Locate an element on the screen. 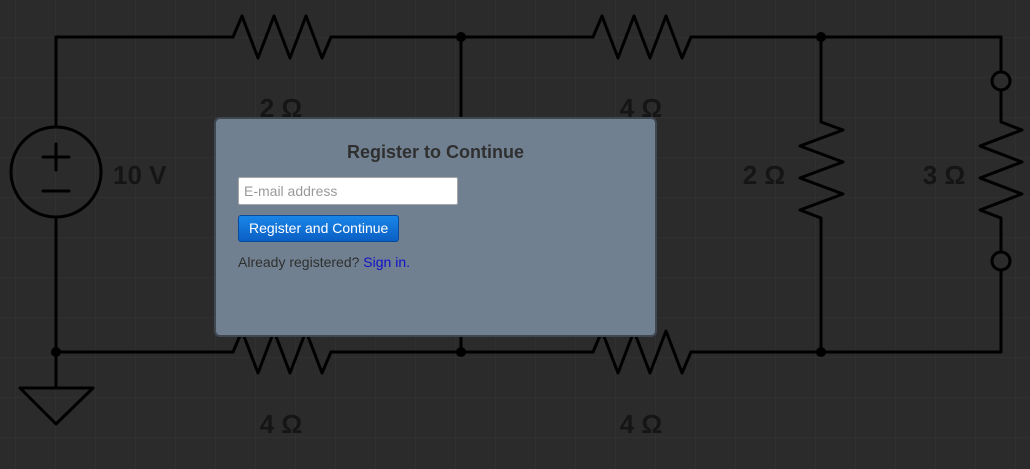 The image size is (1030, 469). register-and-continue-button: Register and Continue is located at coordinates (319, 228).